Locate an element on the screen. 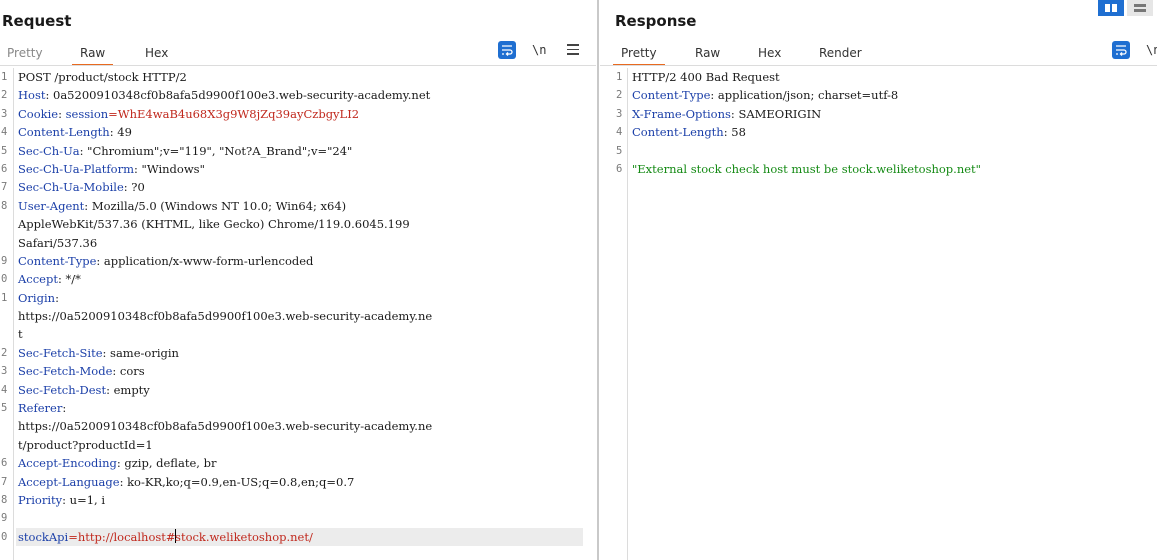 The height and width of the screenshot is (560, 1157). code-line: 6 Sec-Ch-Ua-Platform: "Windows" is located at coordinates (298, 169).